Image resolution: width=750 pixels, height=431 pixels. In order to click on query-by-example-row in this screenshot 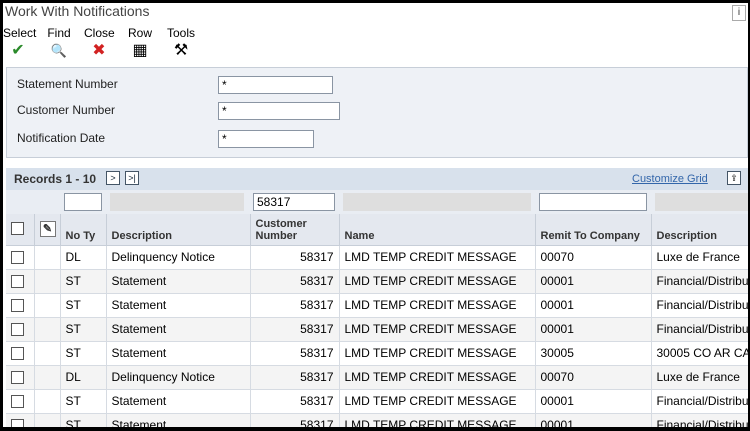, I will do `click(377, 202)`.